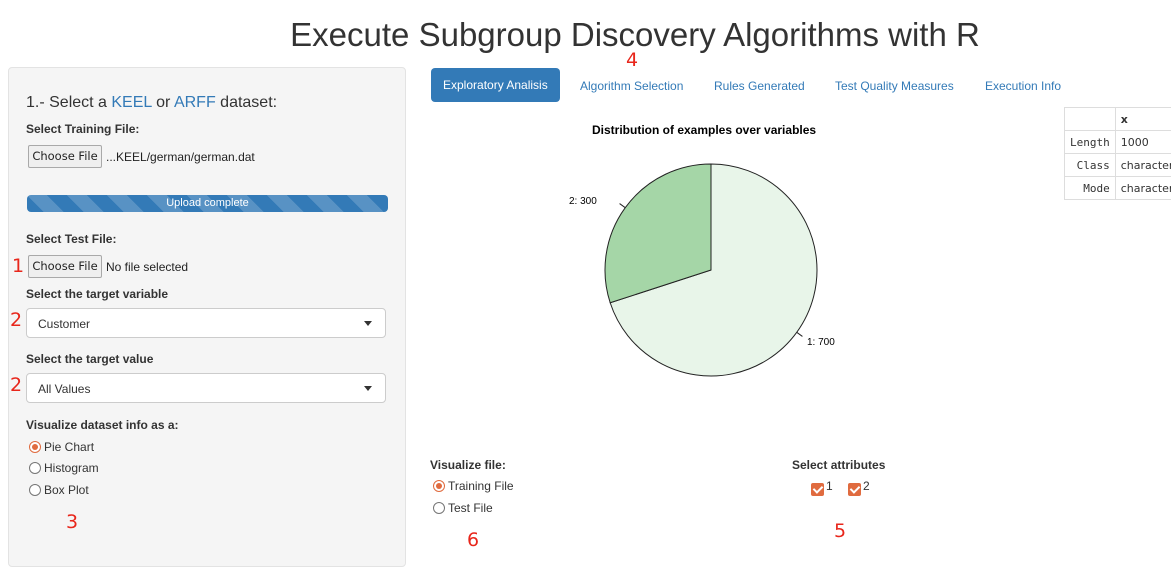 The height and width of the screenshot is (567, 1171). What do you see at coordinates (16, 320) in the screenshot?
I see `annotation-2a: 2` at bounding box center [16, 320].